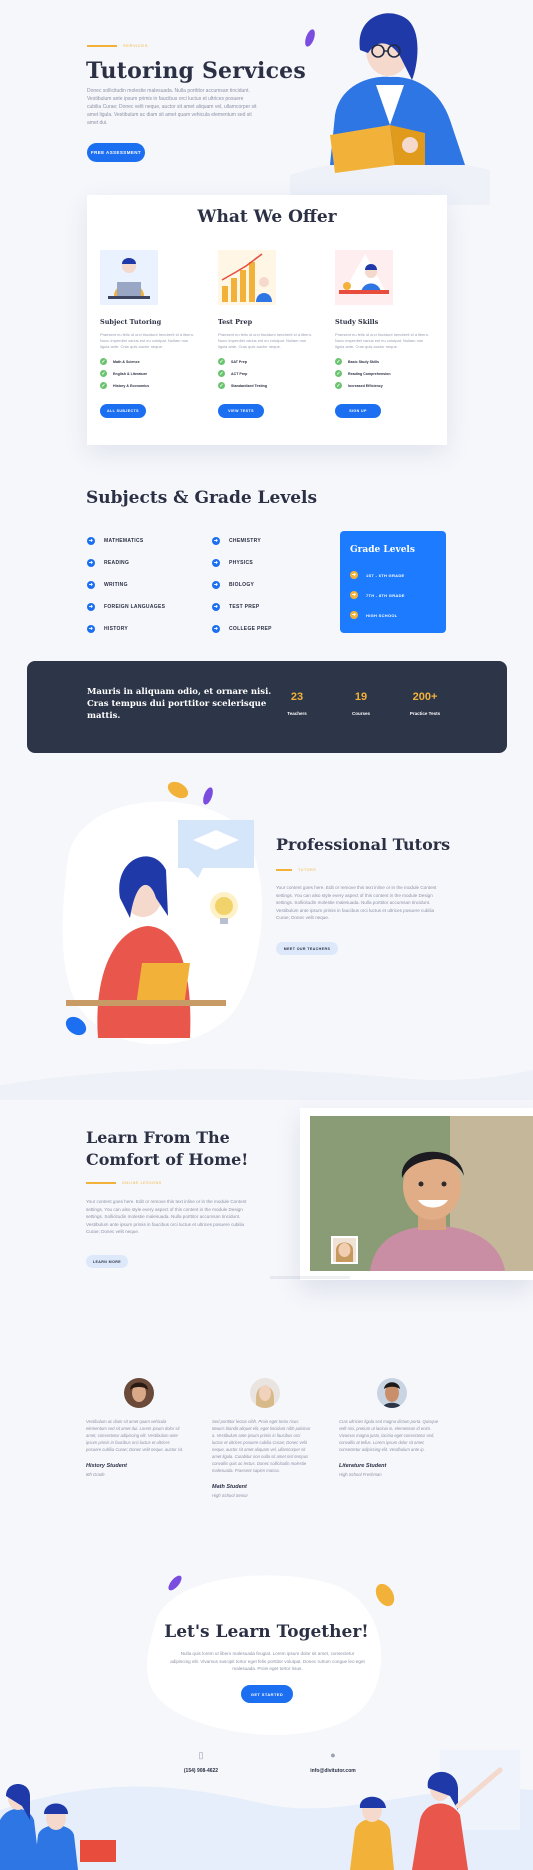  What do you see at coordinates (242, 607) in the screenshot?
I see `subject-link: ➜ TEST PREP` at bounding box center [242, 607].